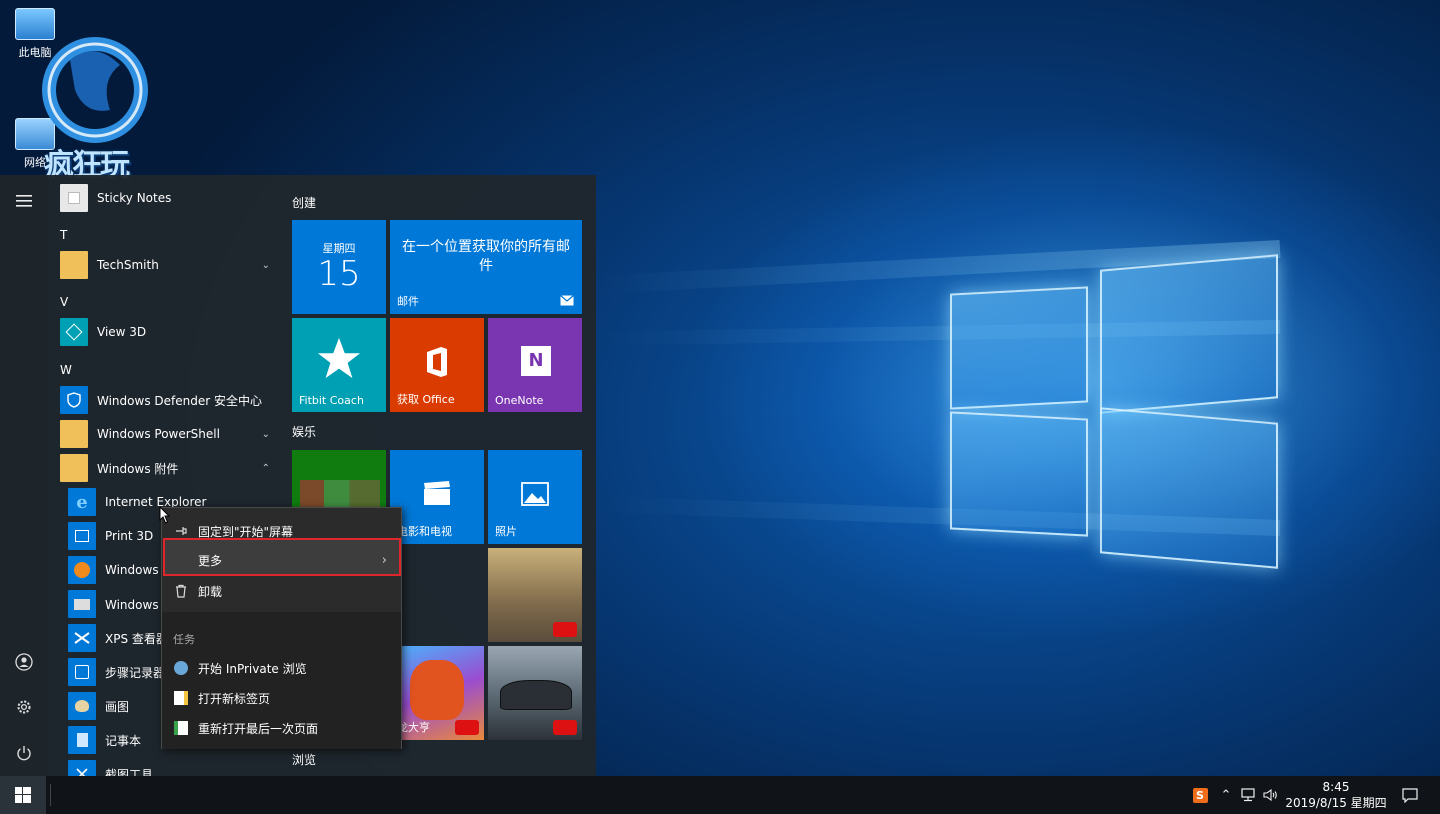 This screenshot has height=814, width=1440. Describe the element at coordinates (331, 400) in the screenshot. I see `tile-label: Fitbit Coach` at that location.